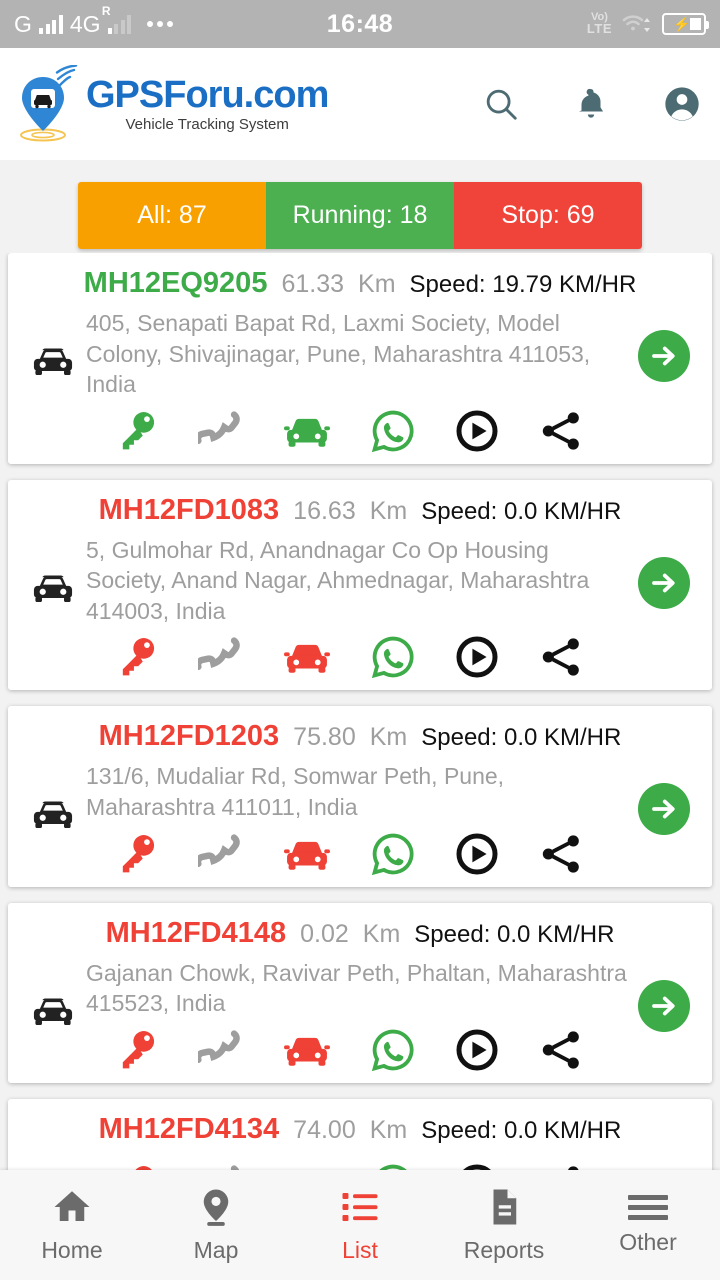 The width and height of the screenshot is (720, 1280). Describe the element at coordinates (523, 284) in the screenshot. I see `vehicle-speed: Speed: 19.79 KM/HR` at that location.